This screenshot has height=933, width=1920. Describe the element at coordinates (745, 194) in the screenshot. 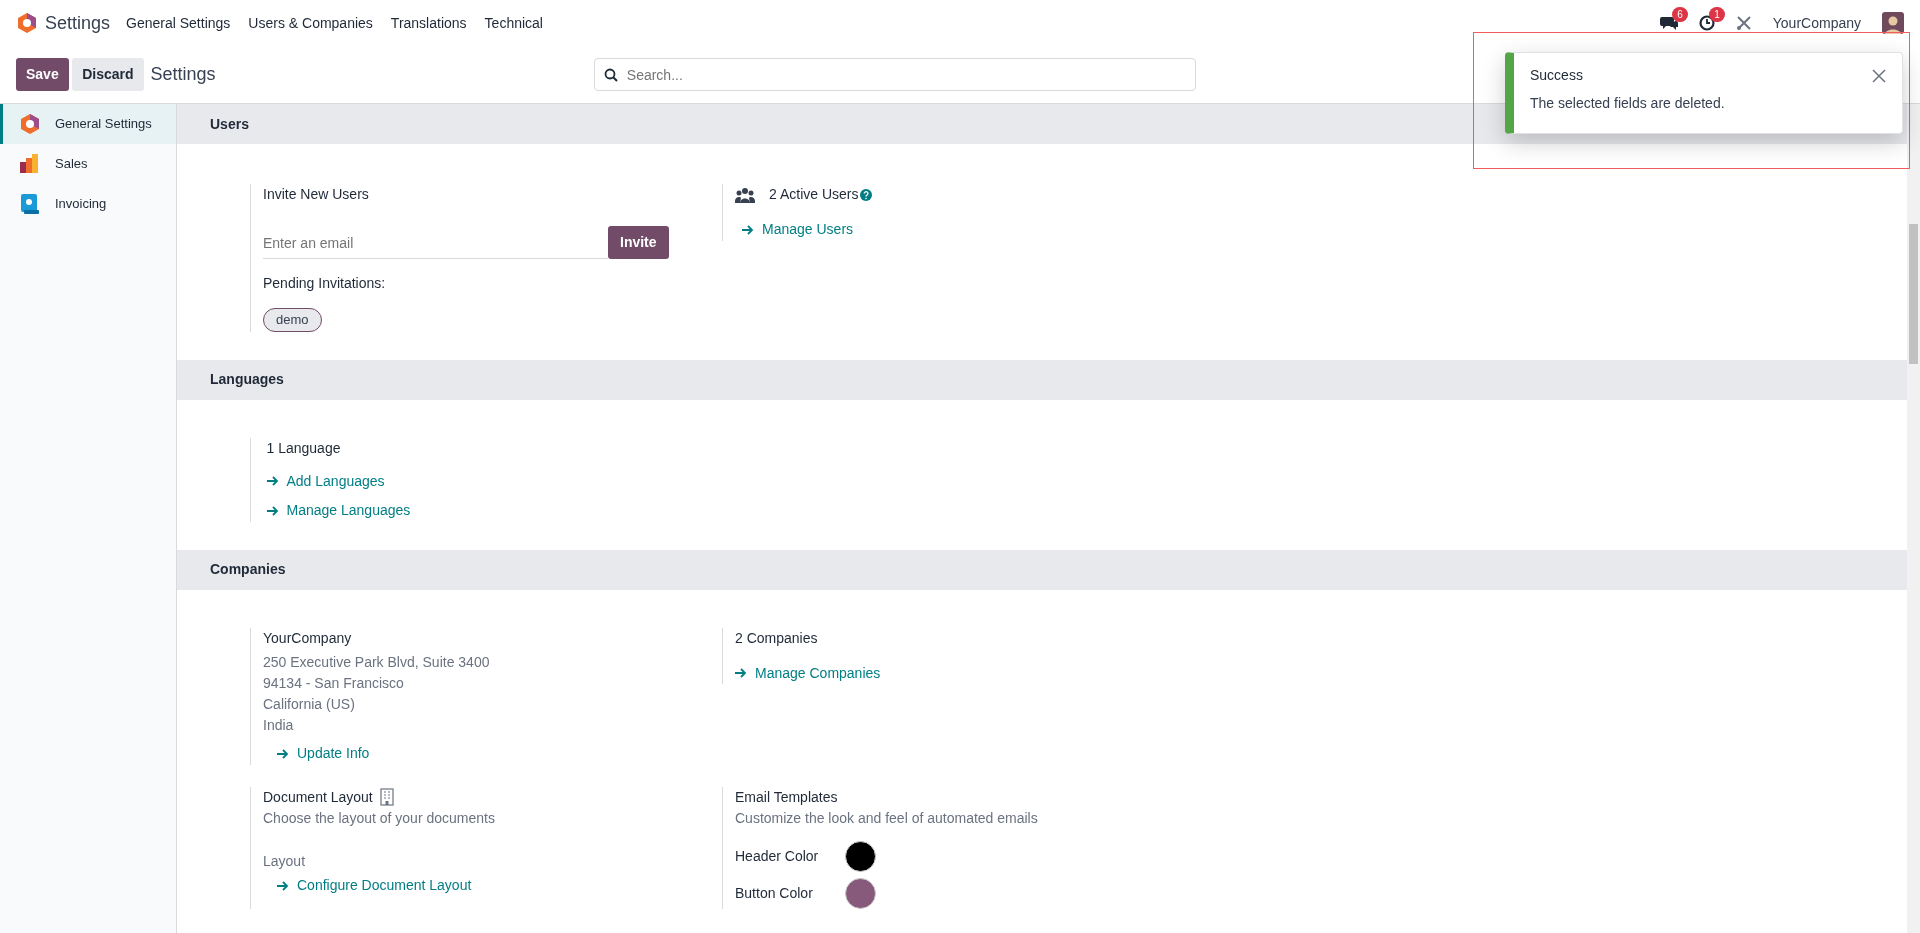

I see `users-icon` at that location.